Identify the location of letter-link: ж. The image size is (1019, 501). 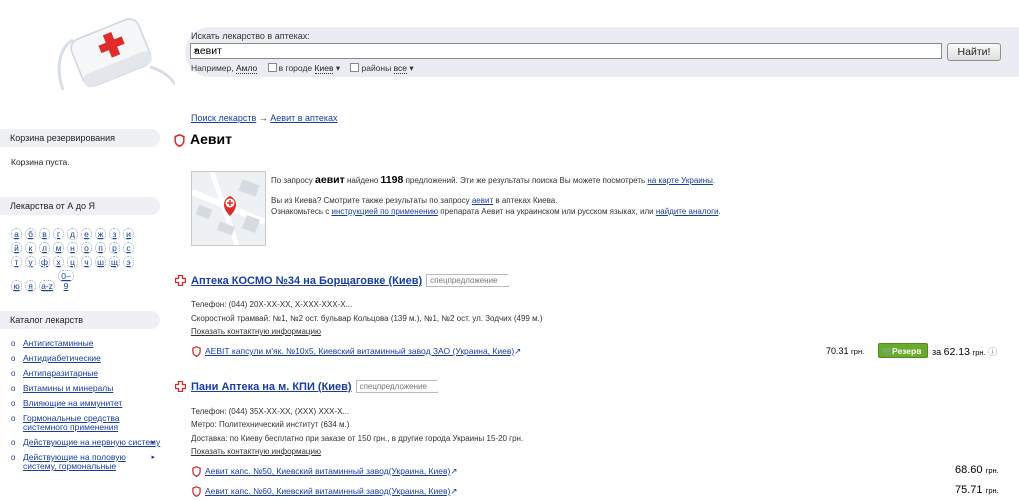
(100, 234).